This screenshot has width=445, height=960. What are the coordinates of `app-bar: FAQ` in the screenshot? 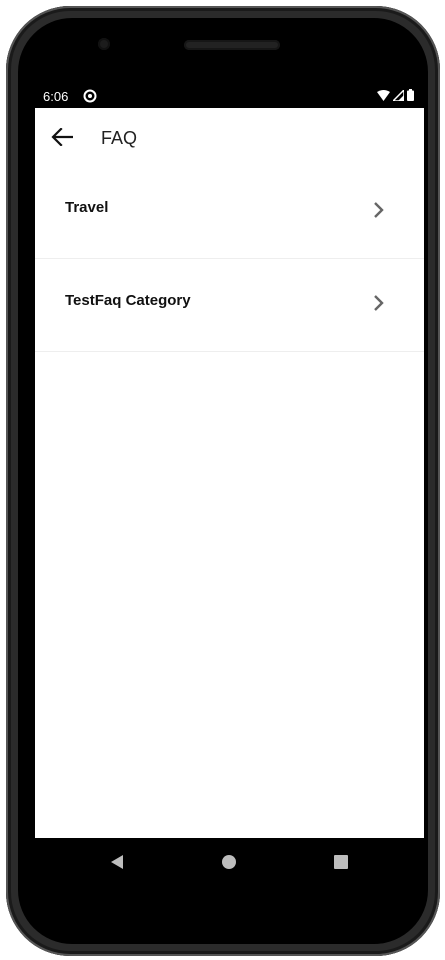 It's located at (229, 137).